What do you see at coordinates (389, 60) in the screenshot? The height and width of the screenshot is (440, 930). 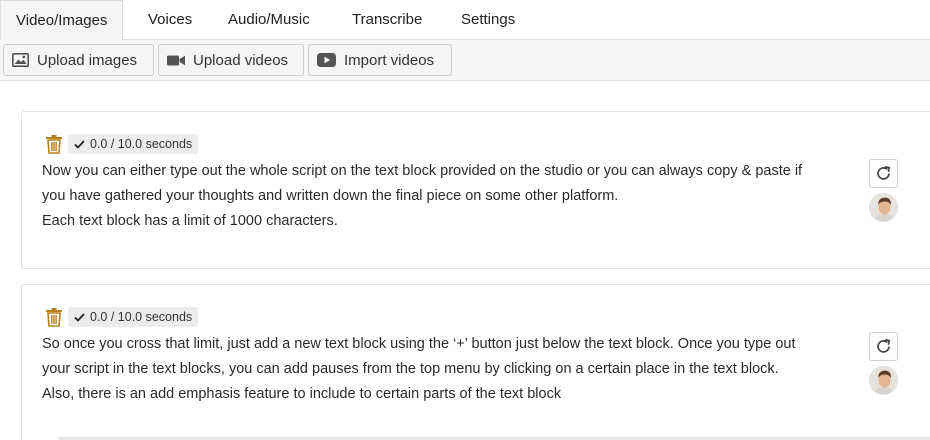 I see `import-videos-label: Import videos` at bounding box center [389, 60].